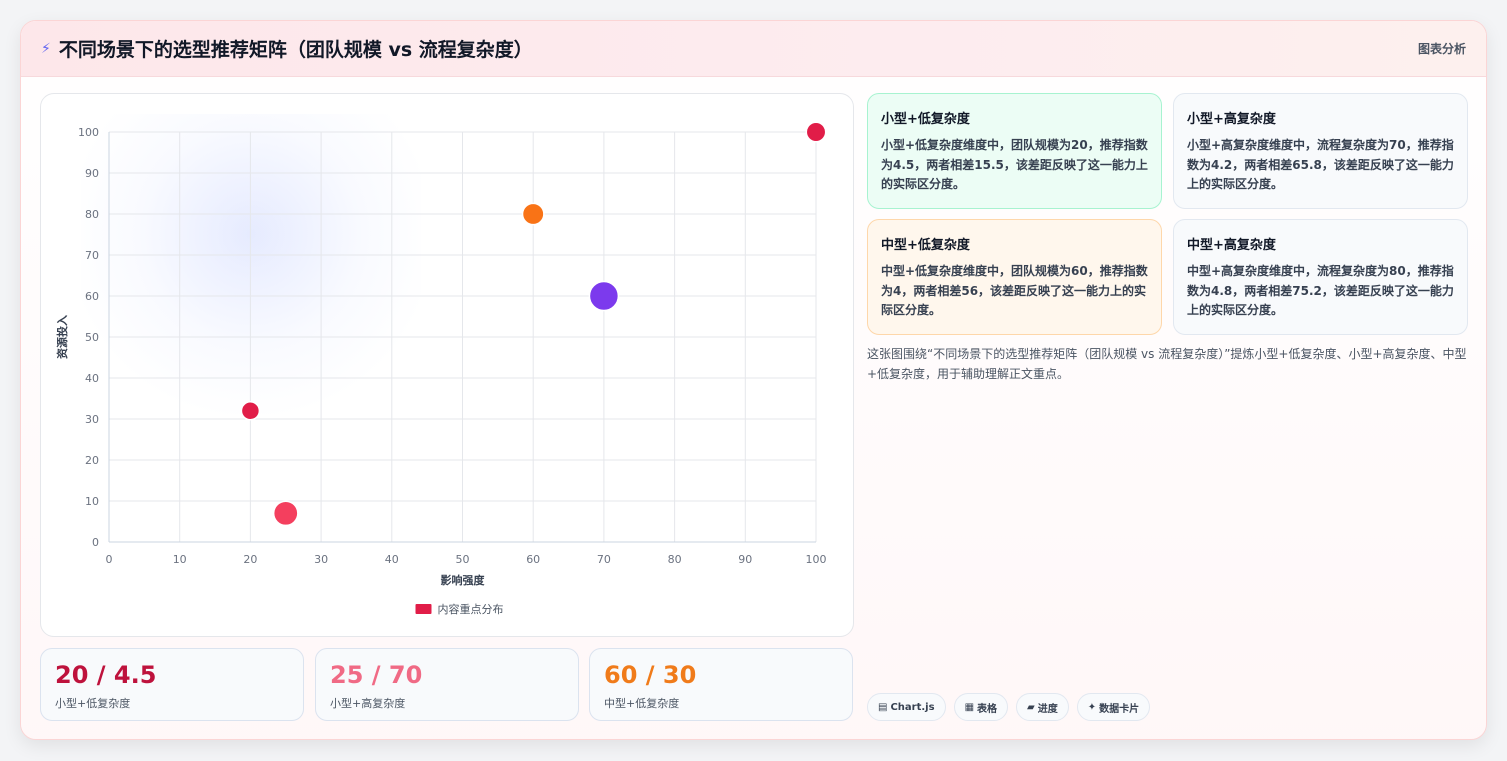 The height and width of the screenshot is (761, 1507). I want to click on y-tick-label: 90, so click(92, 173).